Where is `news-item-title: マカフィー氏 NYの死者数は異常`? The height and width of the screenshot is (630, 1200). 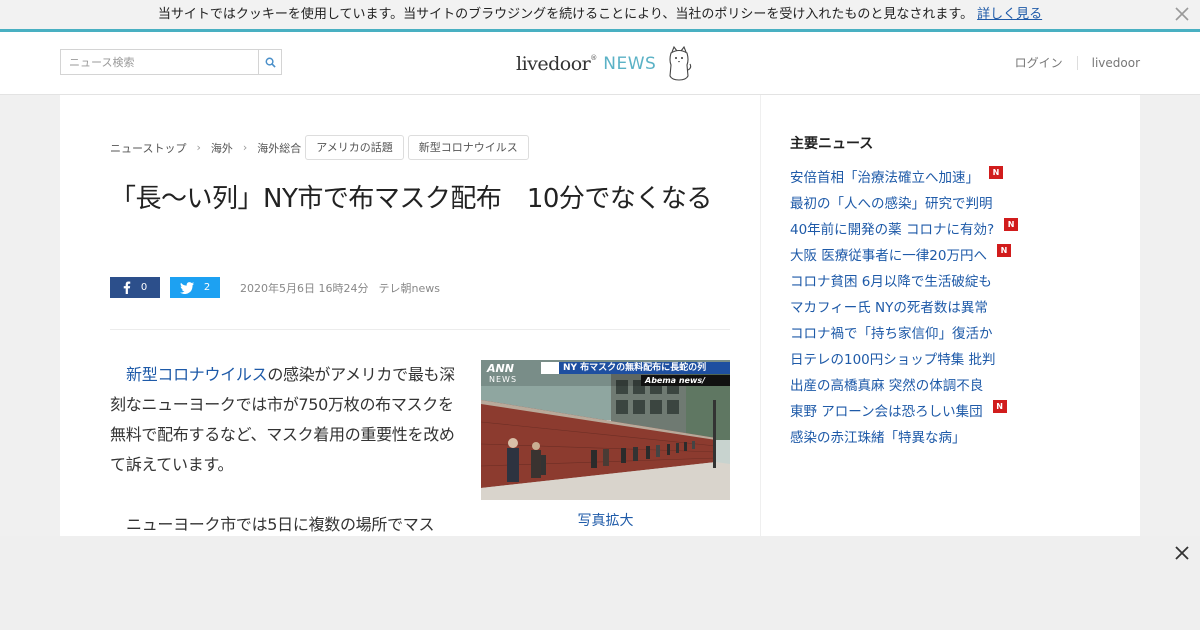
news-item-title: マカフィー氏 NYの死者数は異常 is located at coordinates (889, 308).